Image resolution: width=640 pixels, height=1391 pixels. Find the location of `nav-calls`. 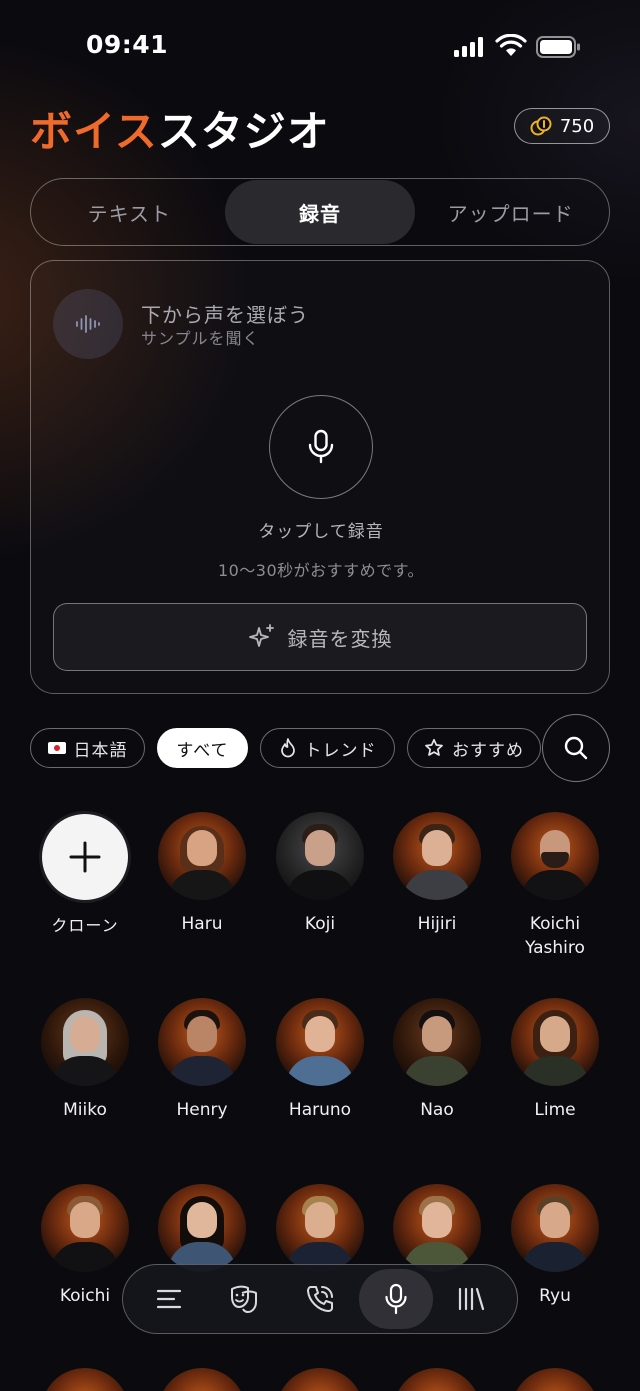

nav-calls is located at coordinates (320, 1299).